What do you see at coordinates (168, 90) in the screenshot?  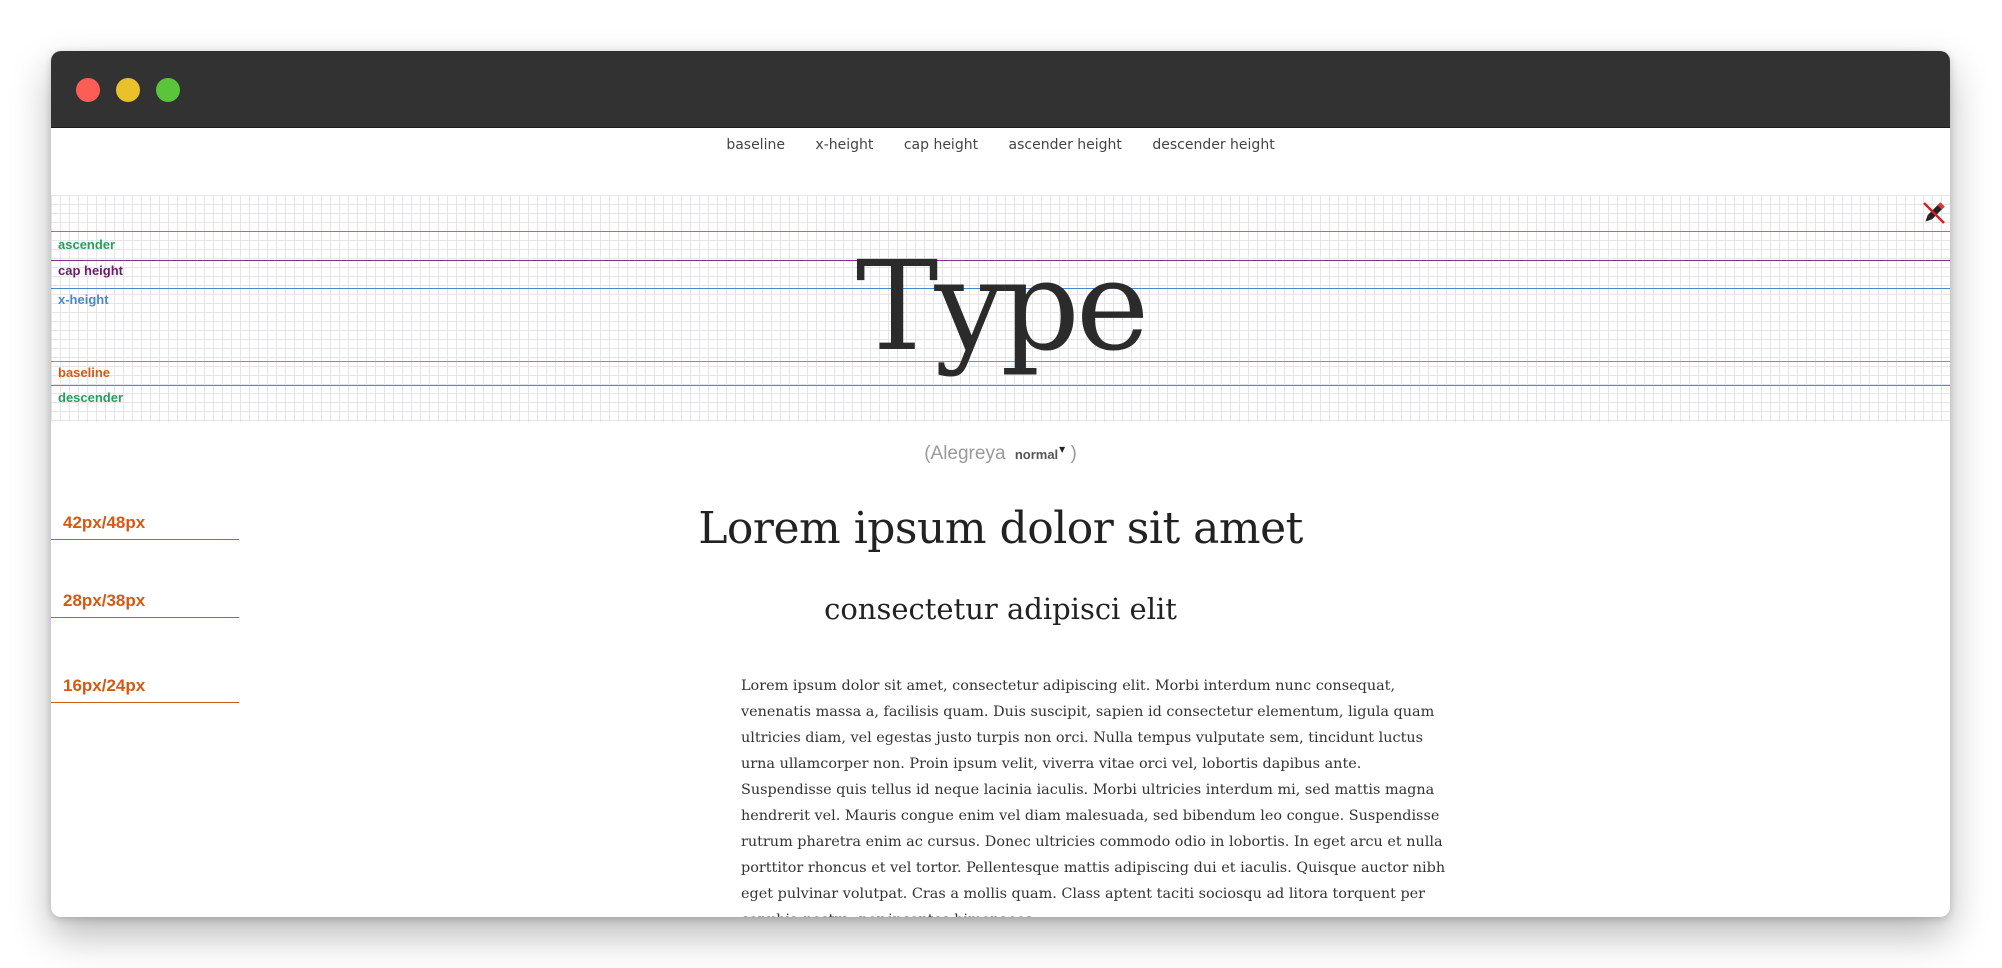 I see `zoom-button` at bounding box center [168, 90].